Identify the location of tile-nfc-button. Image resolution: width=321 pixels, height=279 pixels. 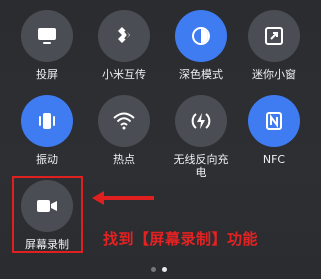
(274, 121).